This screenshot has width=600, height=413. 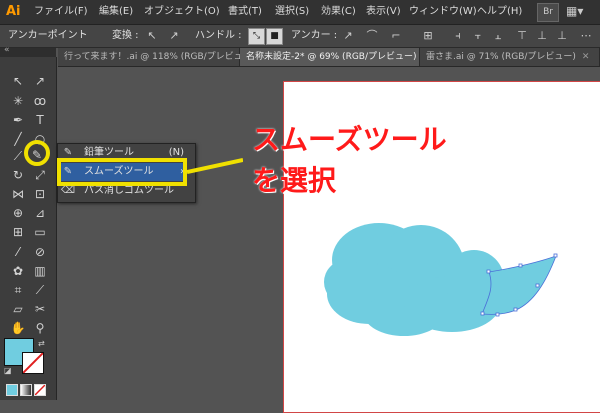 What do you see at coordinates (478, 36) in the screenshot?
I see `align-center-icon: ⫟` at bounding box center [478, 36].